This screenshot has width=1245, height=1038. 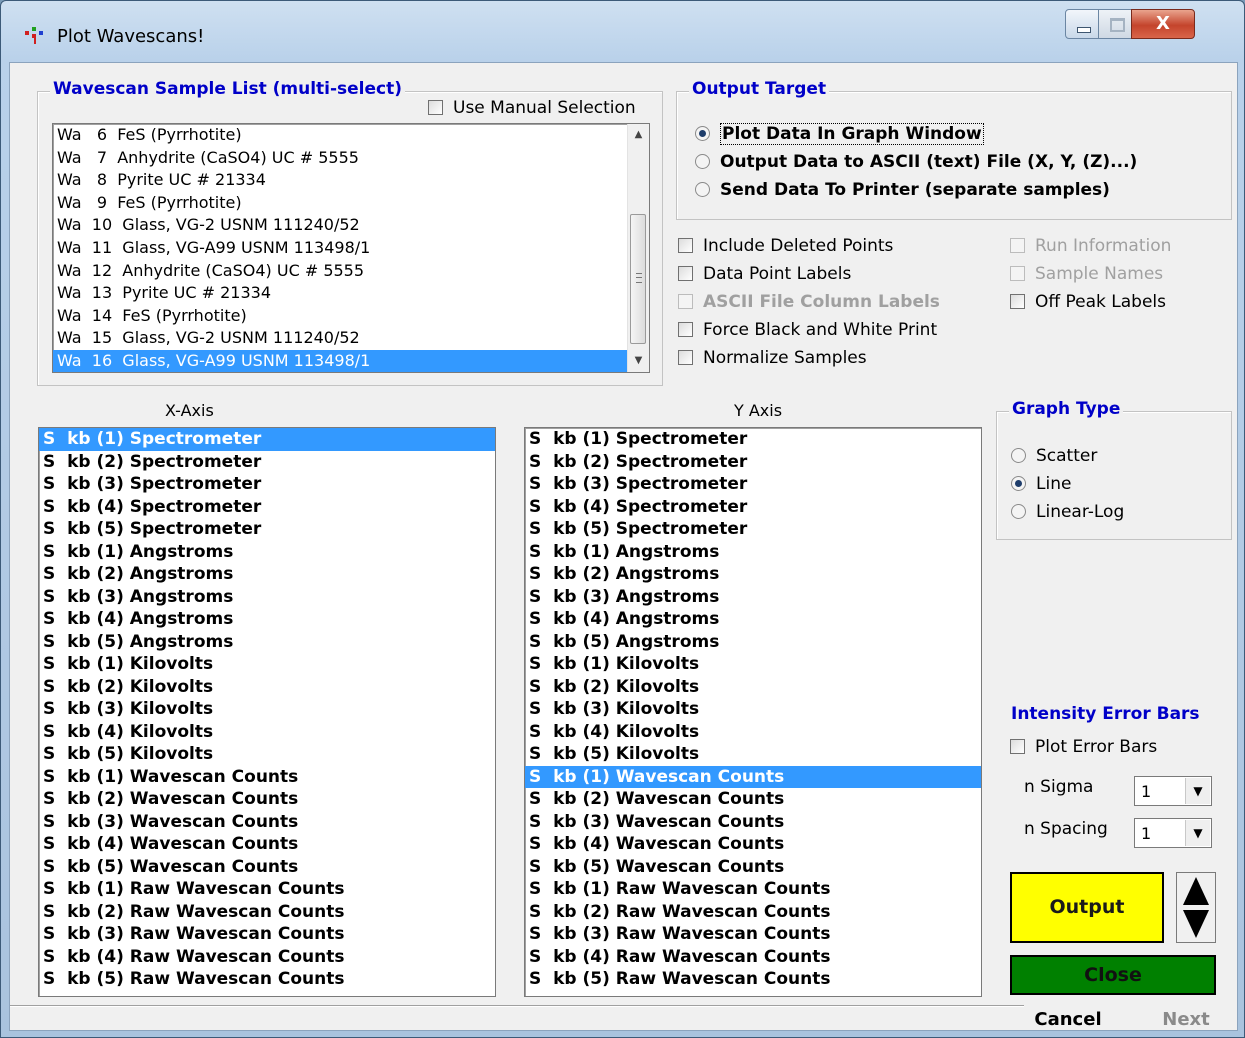 What do you see at coordinates (267, 979) in the screenshot?
I see `x-axis-list-item: S kb (5) Raw Wavescan Counts` at bounding box center [267, 979].